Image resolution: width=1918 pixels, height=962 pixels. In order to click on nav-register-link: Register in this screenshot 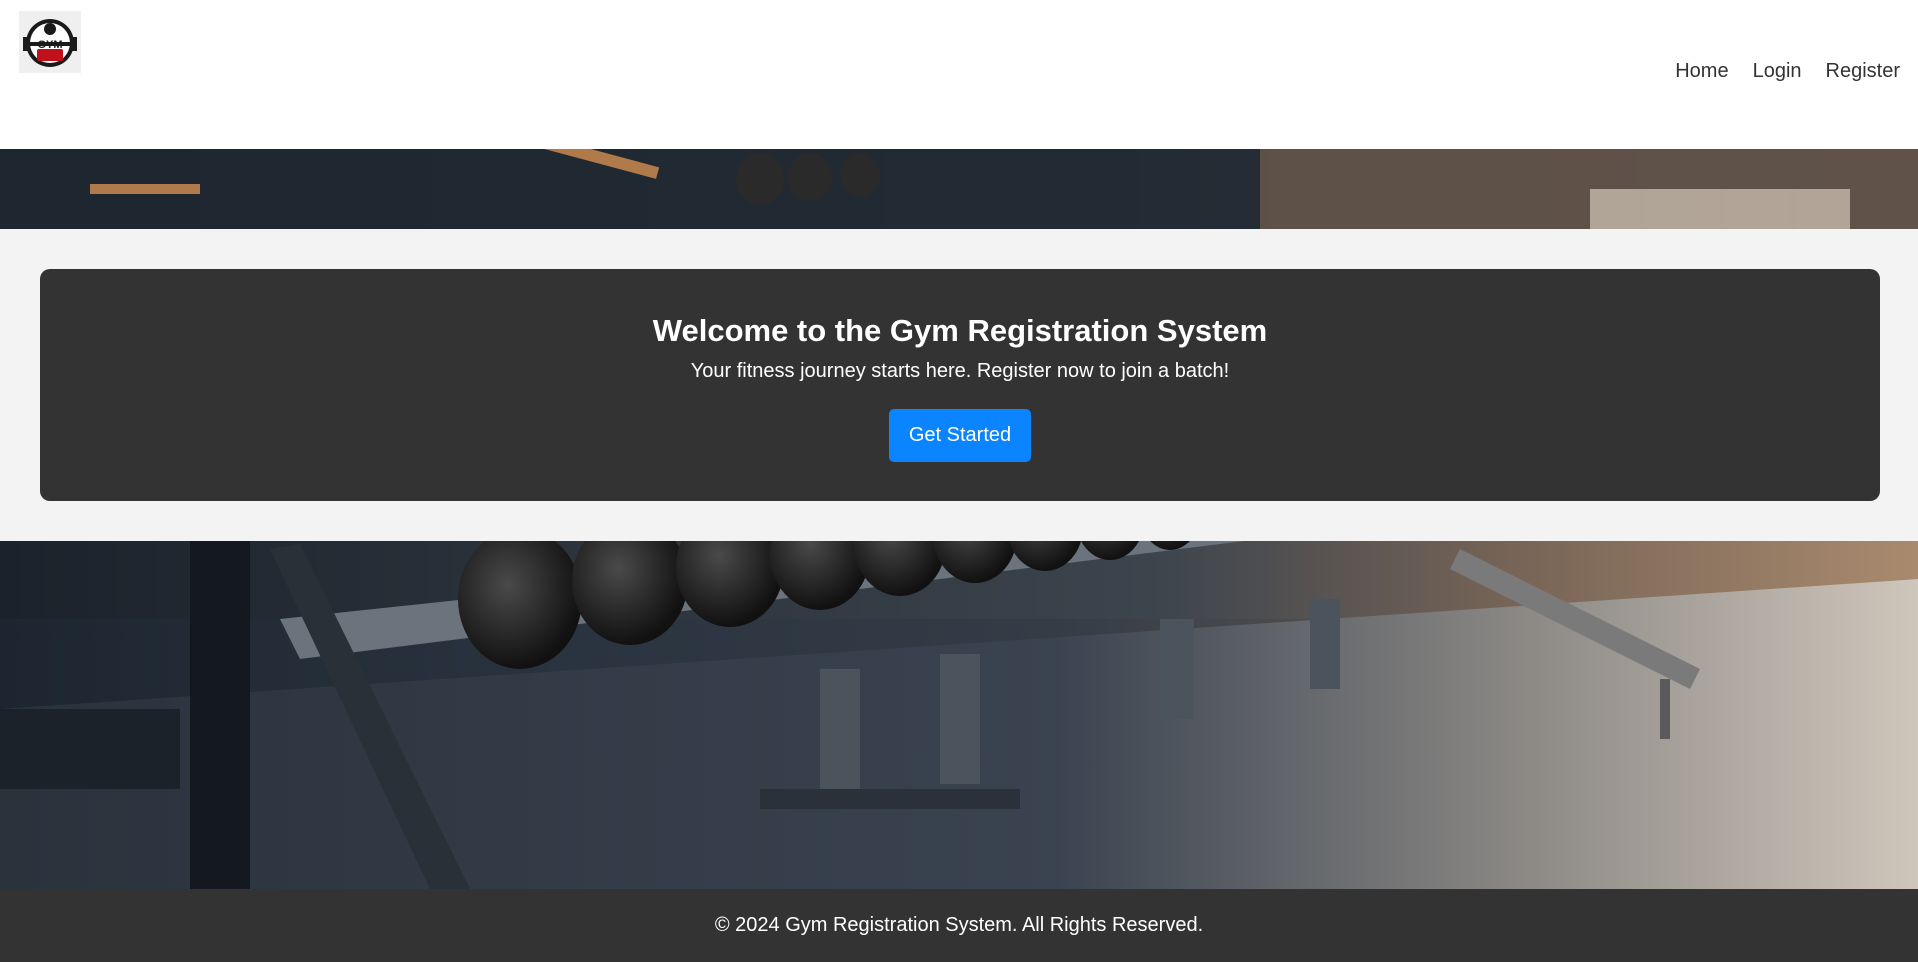, I will do `click(1863, 71)`.